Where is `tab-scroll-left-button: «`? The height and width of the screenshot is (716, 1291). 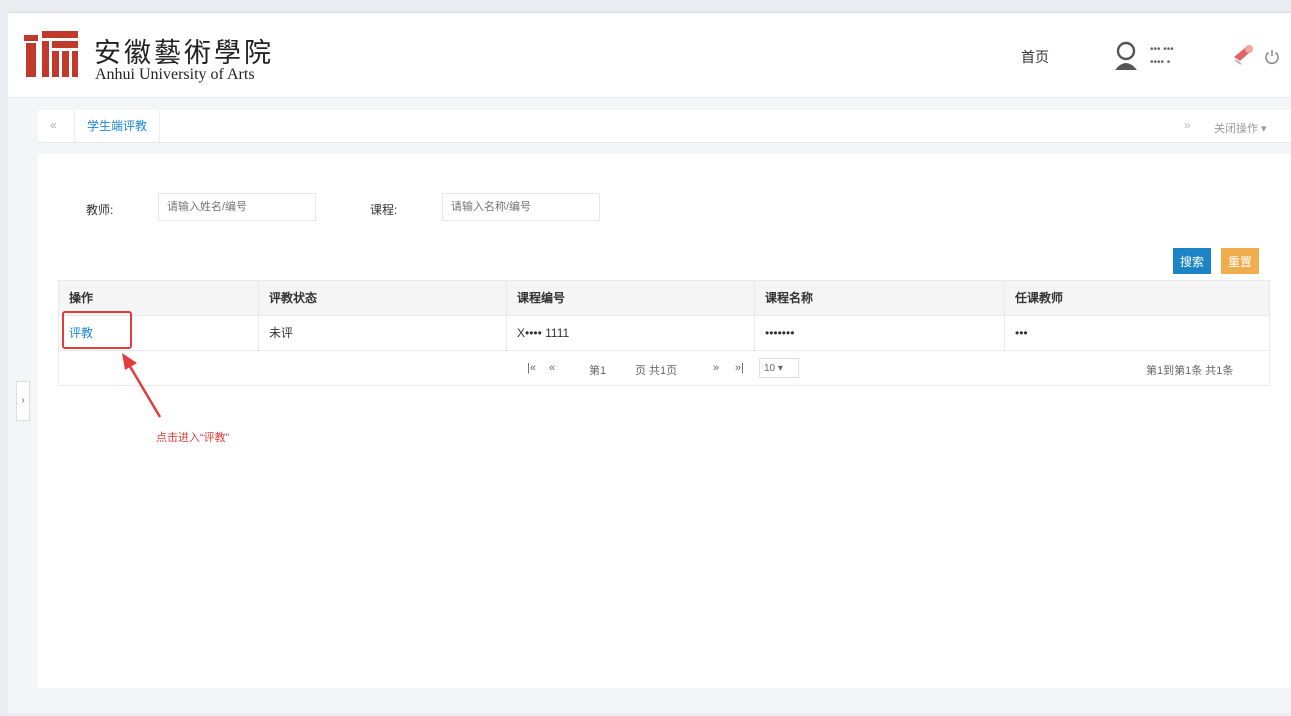
tab-scroll-left-button: « is located at coordinates (53, 125).